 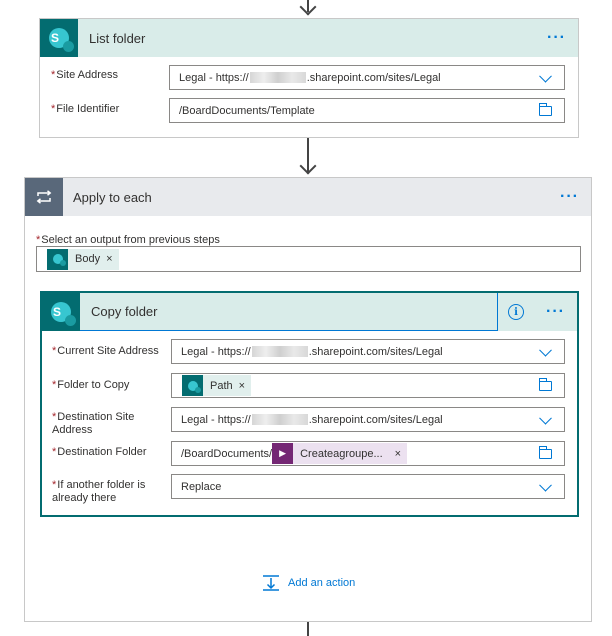 What do you see at coordinates (99, 491) in the screenshot?
I see `if-exists-label: *If another folder is already there` at bounding box center [99, 491].